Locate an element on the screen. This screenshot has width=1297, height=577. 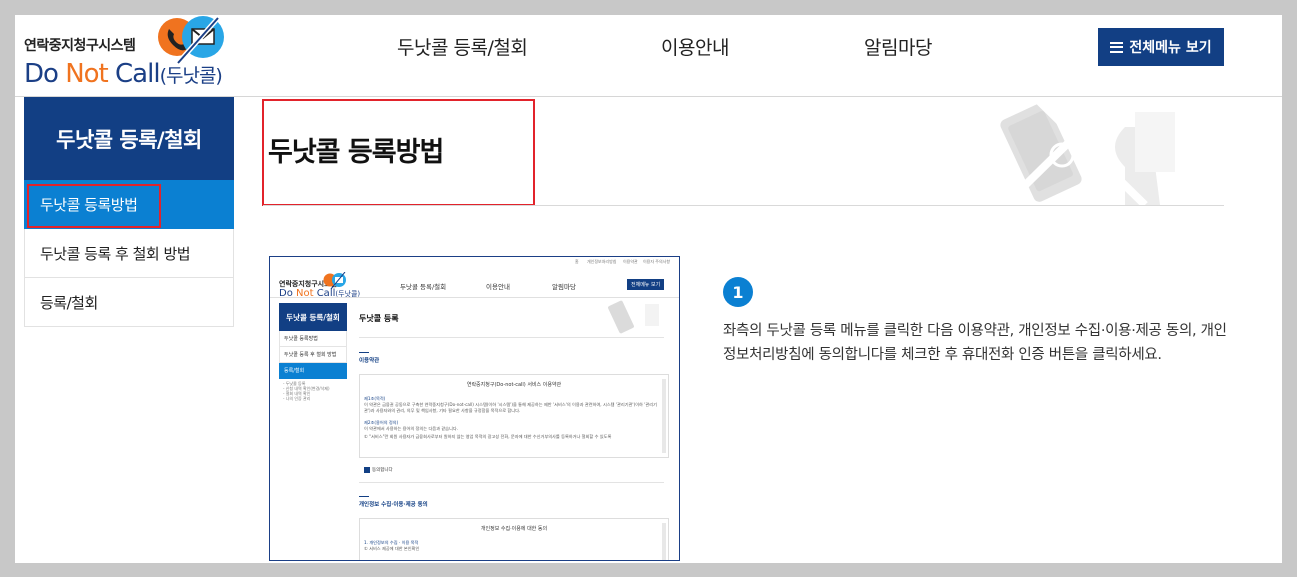
mini-terms-text: 이 약관에서 사용하는 용어의 정의는 다음과 같습니다. is located at coordinates (411, 428).